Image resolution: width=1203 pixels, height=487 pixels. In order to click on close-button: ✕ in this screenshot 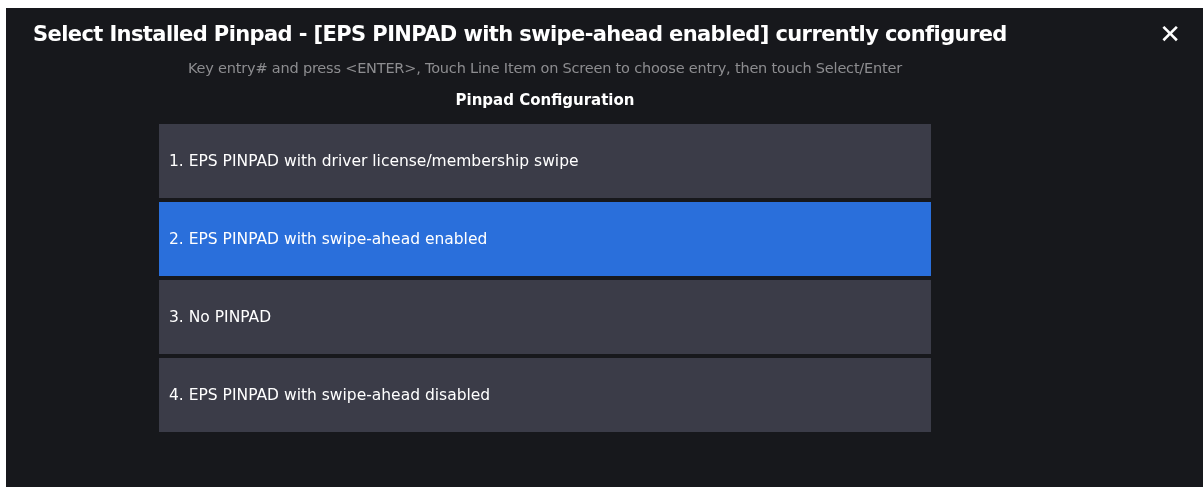, I will do `click(1170, 34)`.